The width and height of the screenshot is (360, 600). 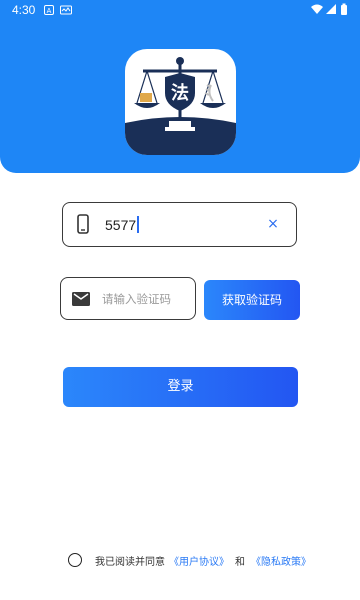 I want to click on status-time: 4:30, so click(x=24, y=10).